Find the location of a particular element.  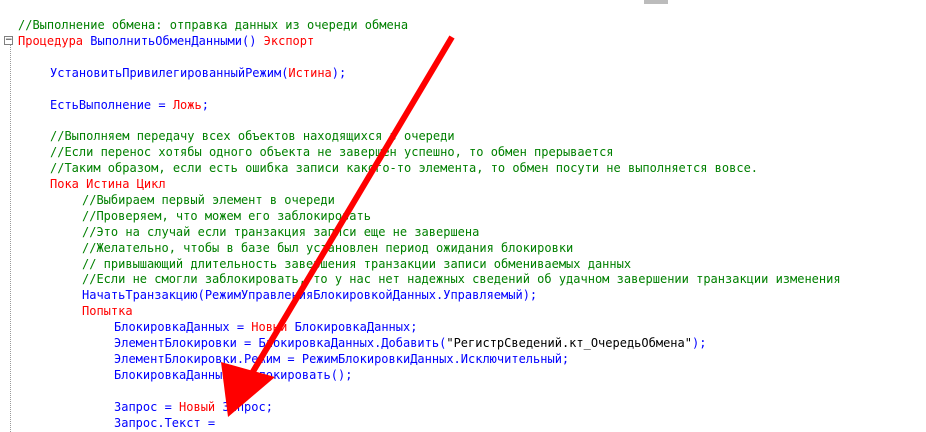

code-line: //Проверяем, что можем его заблокировать is located at coordinates (226, 216).